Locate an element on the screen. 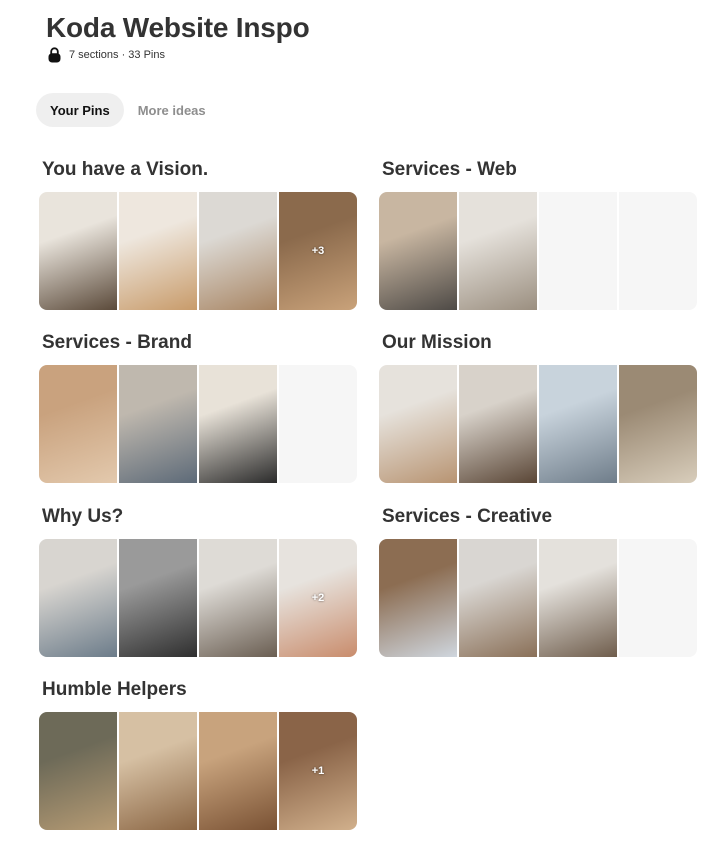 This screenshot has width=718, height=854. more-pins-count: +3 is located at coordinates (318, 251).